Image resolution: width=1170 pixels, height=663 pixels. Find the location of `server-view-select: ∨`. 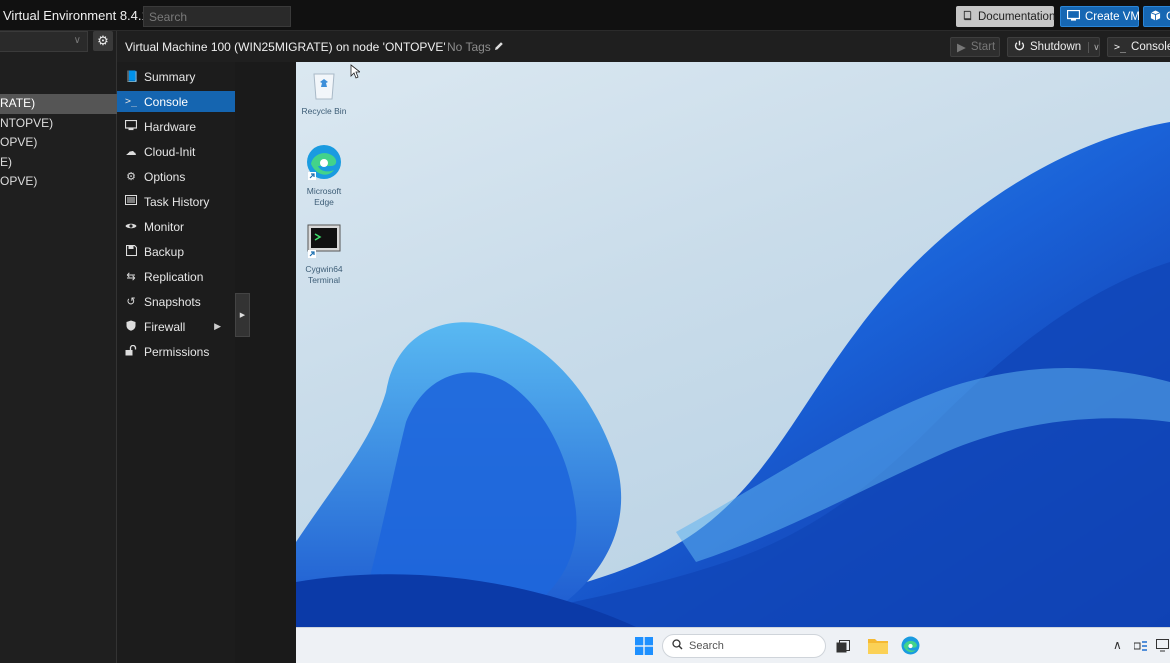

server-view-select: ∨ is located at coordinates (44, 41).